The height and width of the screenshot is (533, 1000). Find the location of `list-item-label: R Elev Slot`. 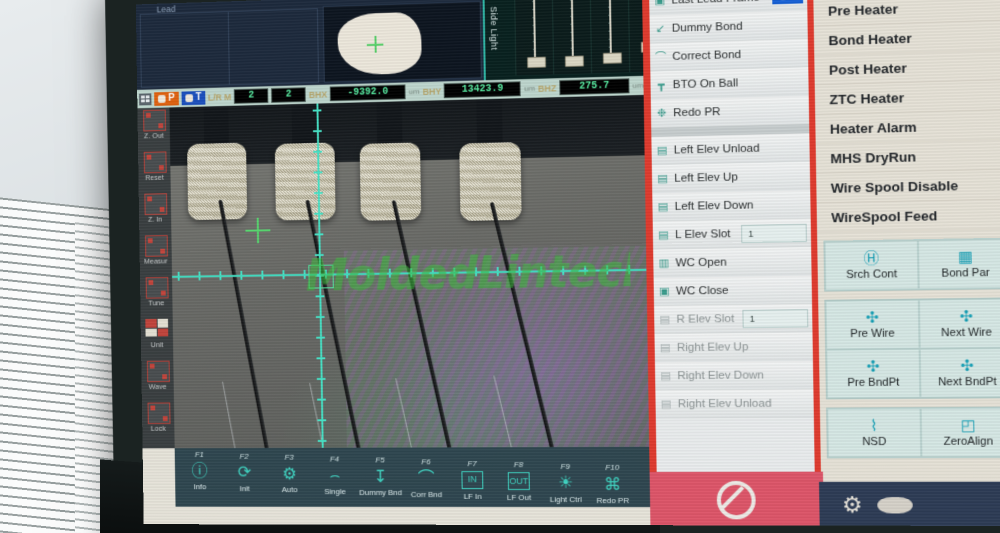

list-item-label: R Elev Slot is located at coordinates (705, 319).